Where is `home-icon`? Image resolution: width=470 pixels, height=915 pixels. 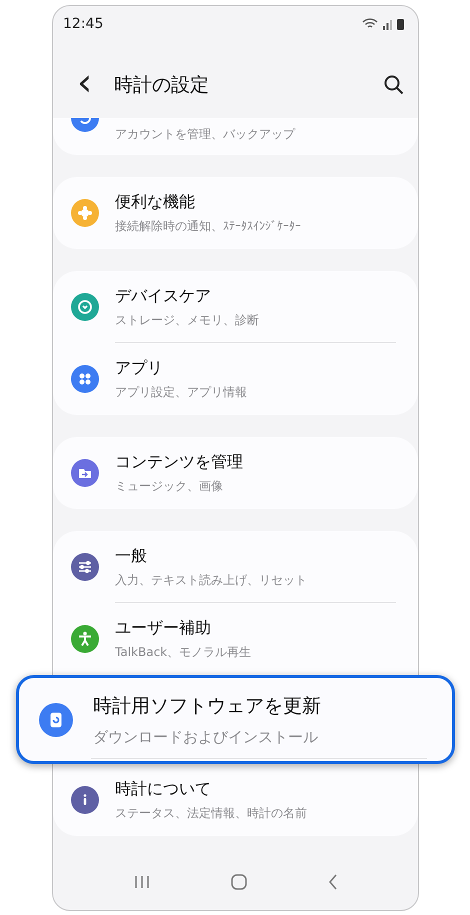 home-icon is located at coordinates (238, 882).